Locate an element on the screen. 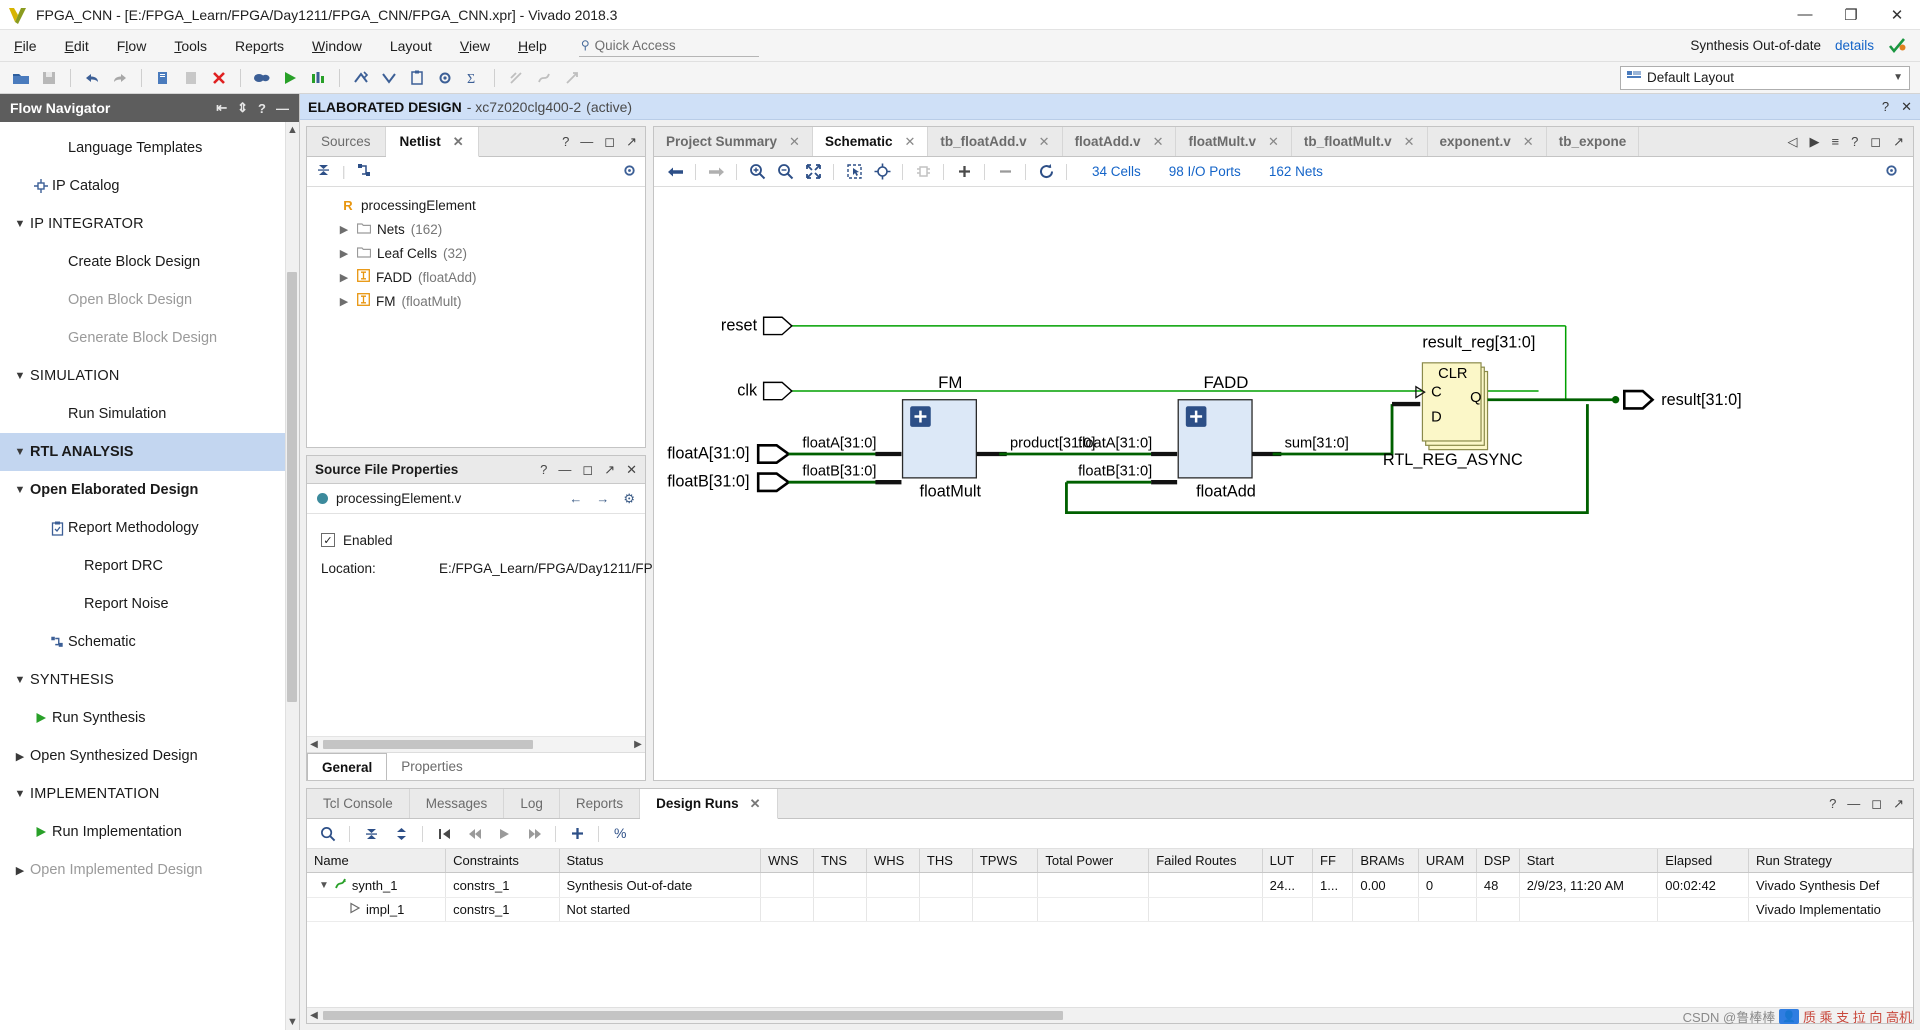  column-header-whs: WHS is located at coordinates (893, 861).